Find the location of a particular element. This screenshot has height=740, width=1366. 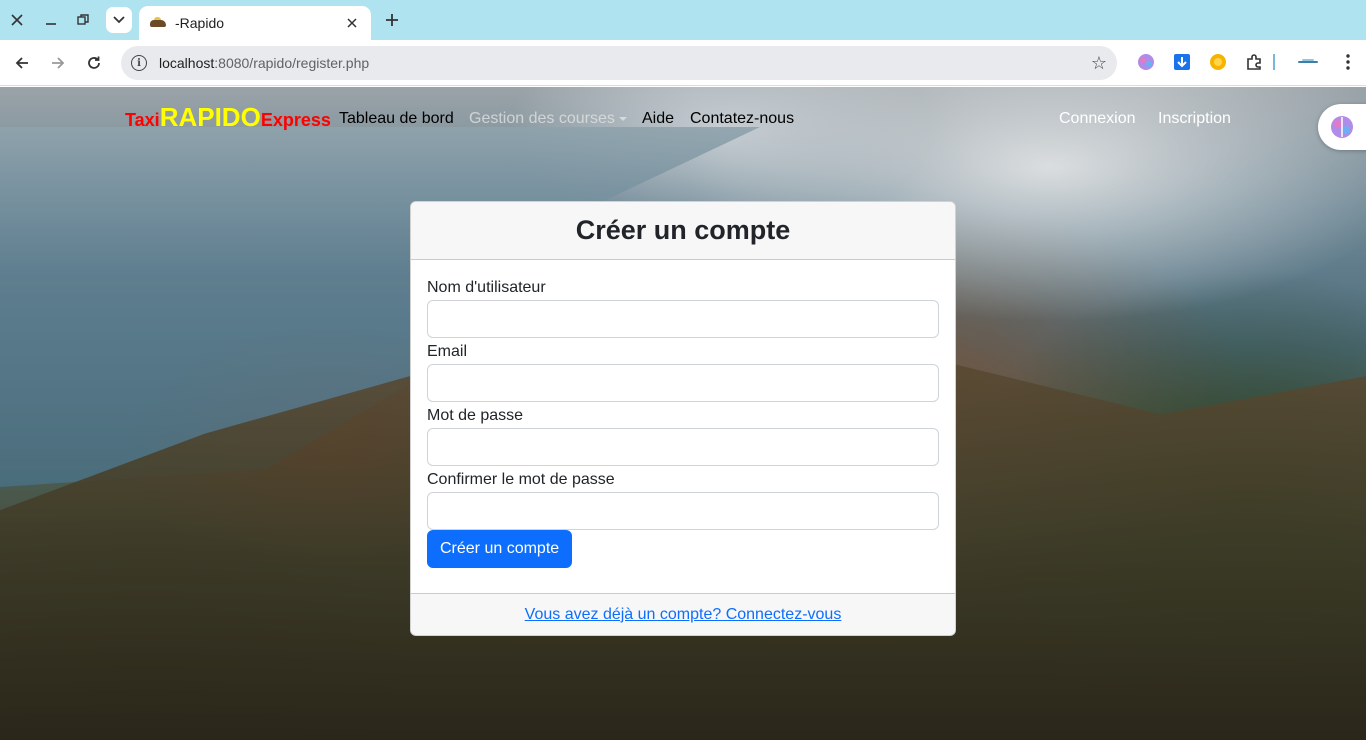

minimize-icon is located at coordinates (51, 20).